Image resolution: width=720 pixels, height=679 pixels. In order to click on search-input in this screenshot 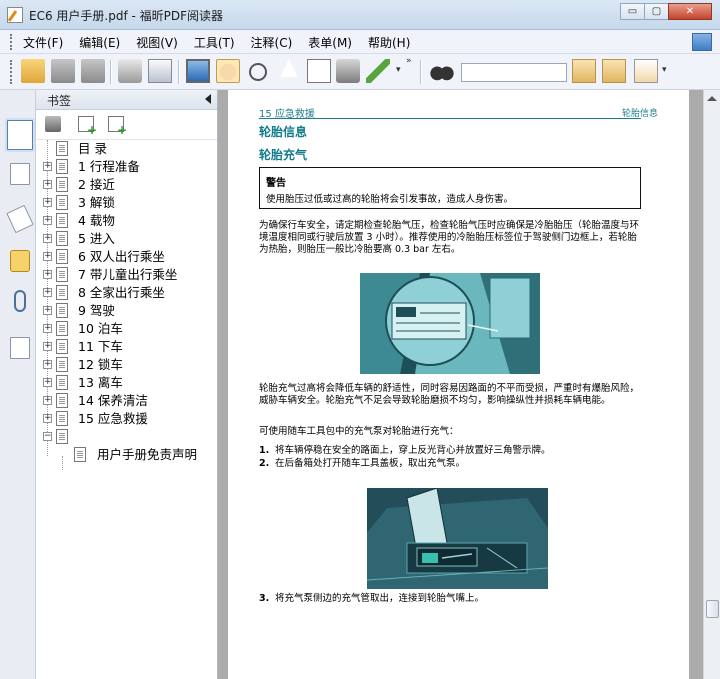, I will do `click(514, 72)`.